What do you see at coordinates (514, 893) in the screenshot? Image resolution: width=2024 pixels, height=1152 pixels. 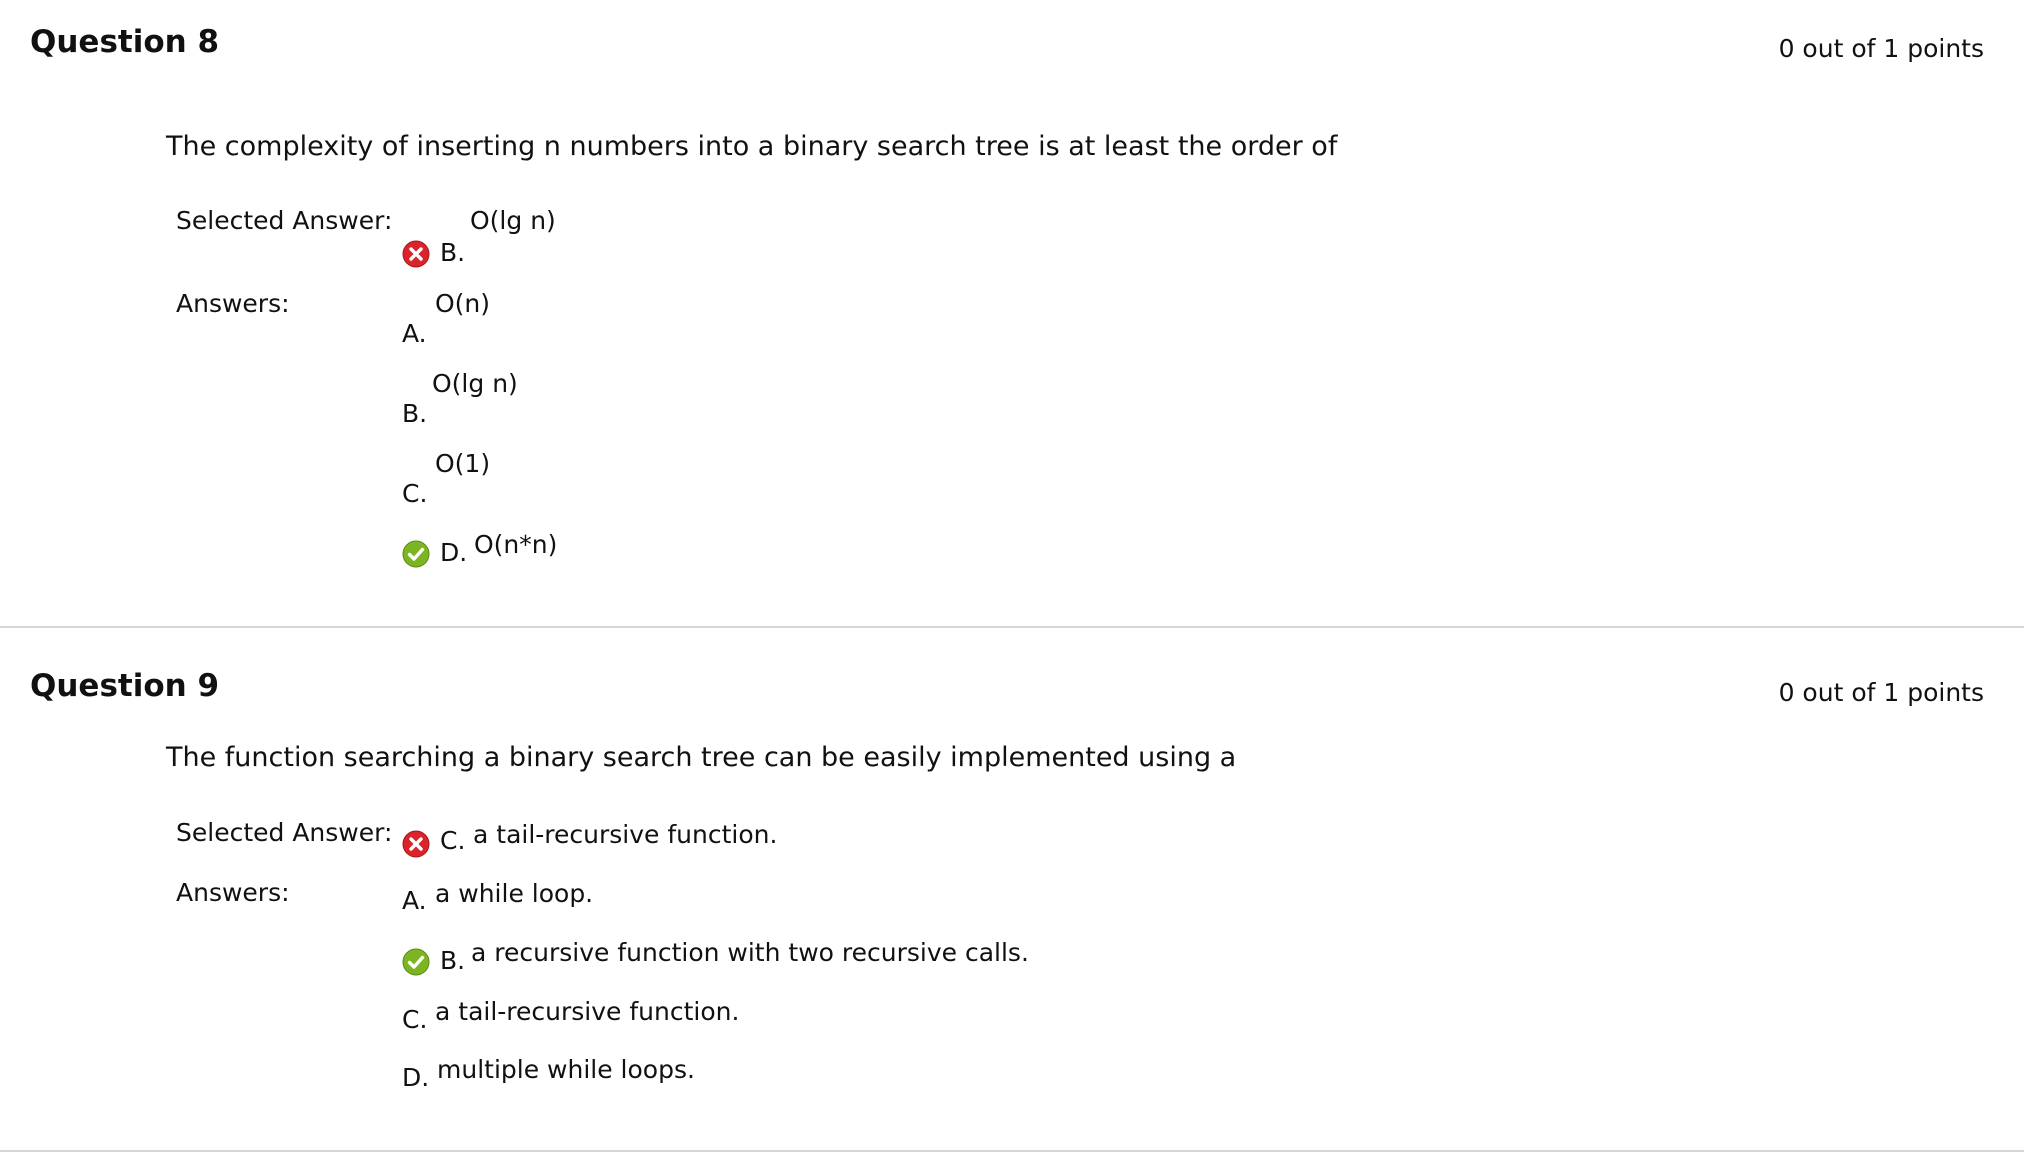 I see `answer-text: a while loop.` at bounding box center [514, 893].